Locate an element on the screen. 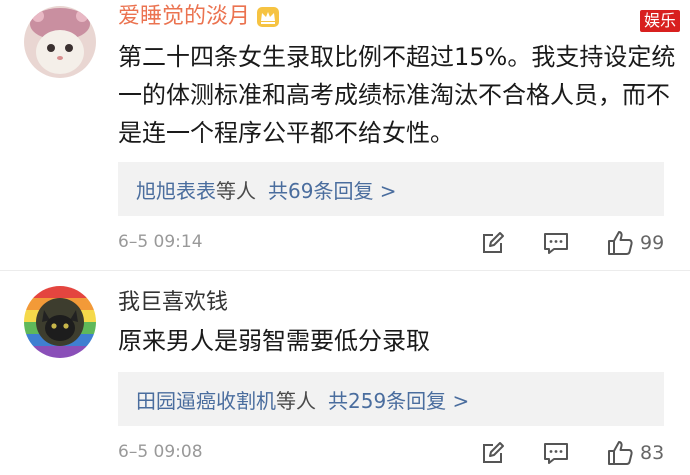  reply-usernames: 田园逼癌收割机 is located at coordinates (206, 399).